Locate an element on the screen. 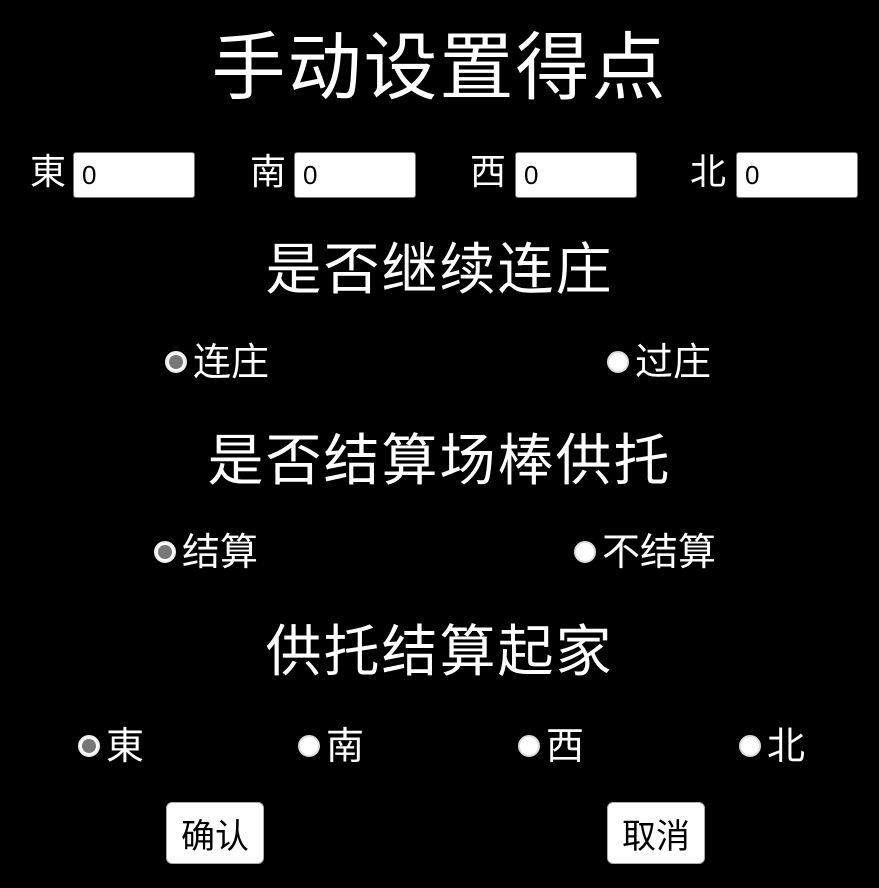 The image size is (879, 888). radio-label: 过庄 is located at coordinates (673, 362).